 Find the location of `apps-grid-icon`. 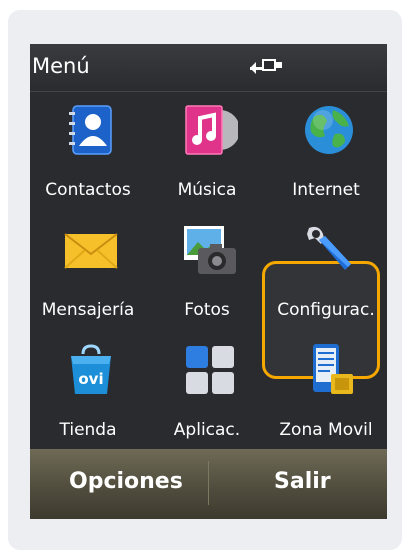

apps-grid-icon is located at coordinates (210, 370).